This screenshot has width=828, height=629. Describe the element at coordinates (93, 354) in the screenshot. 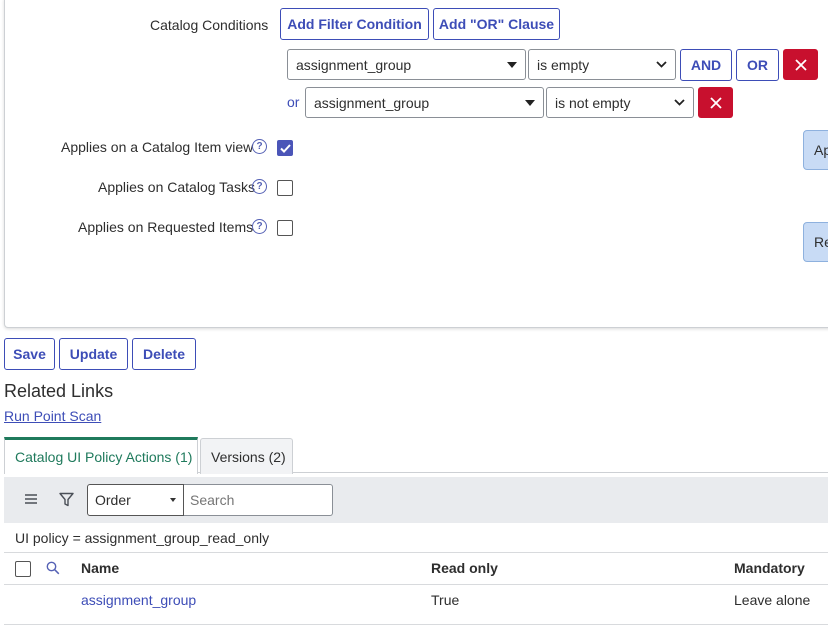

I see `update-button: Update` at that location.